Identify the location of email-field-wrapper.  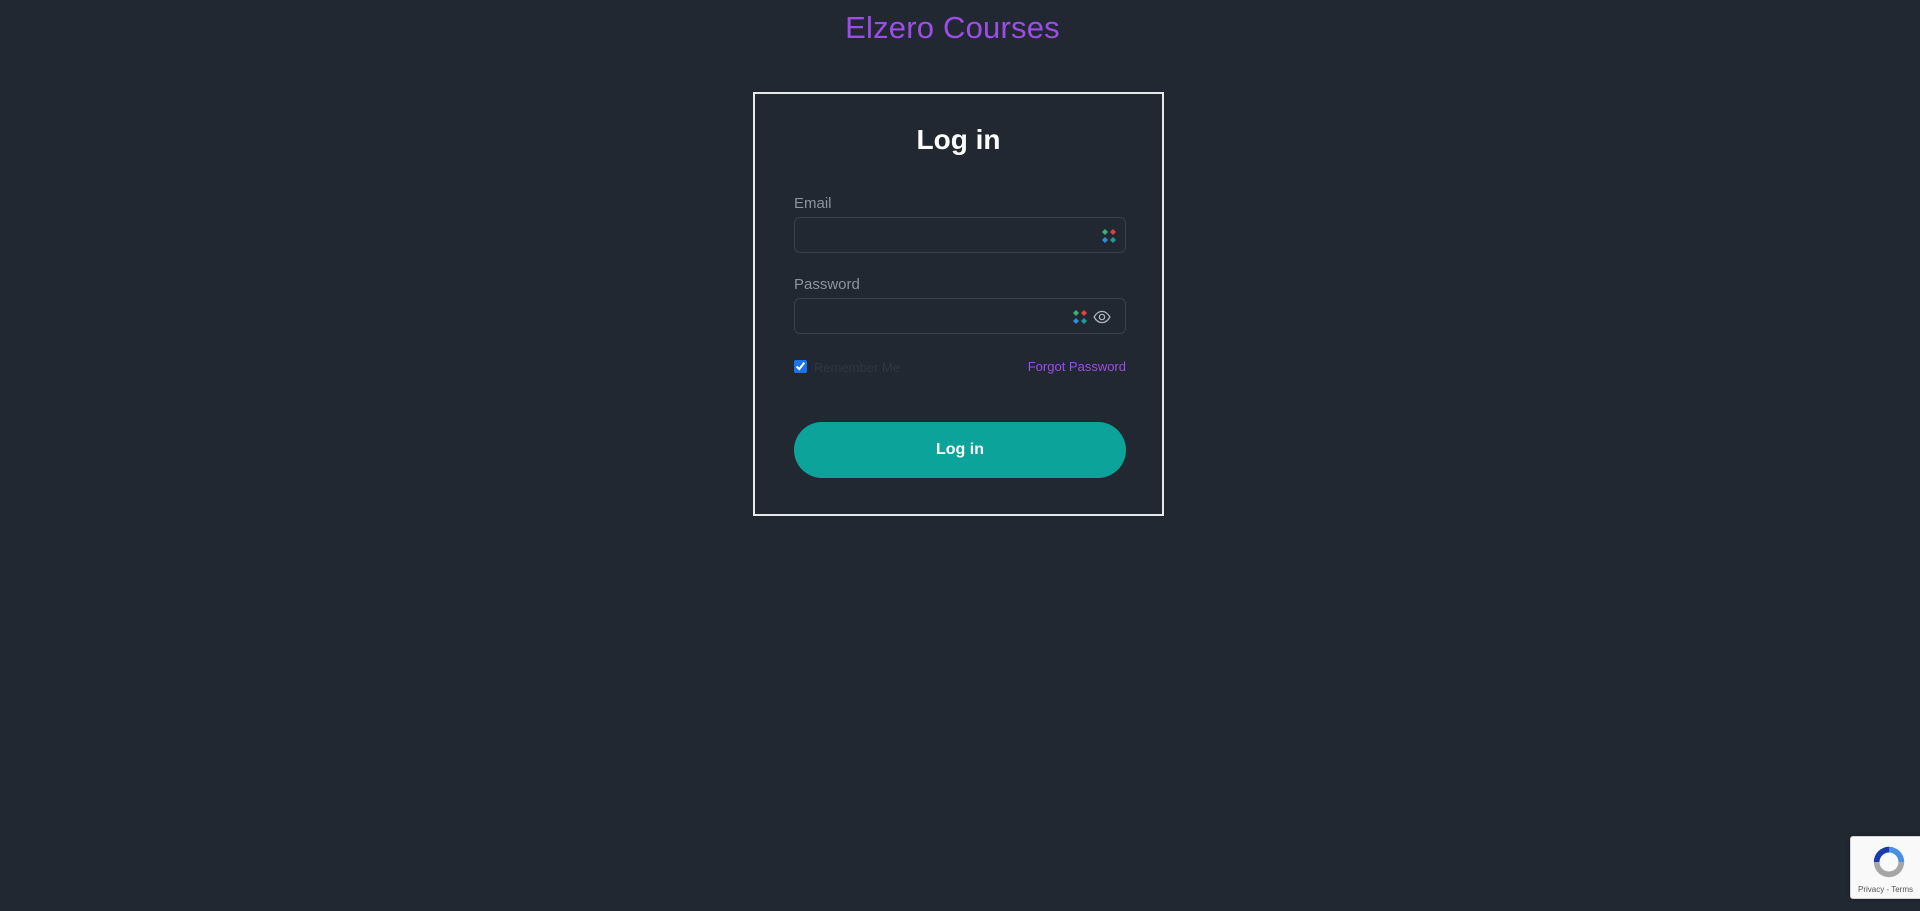
(960, 235).